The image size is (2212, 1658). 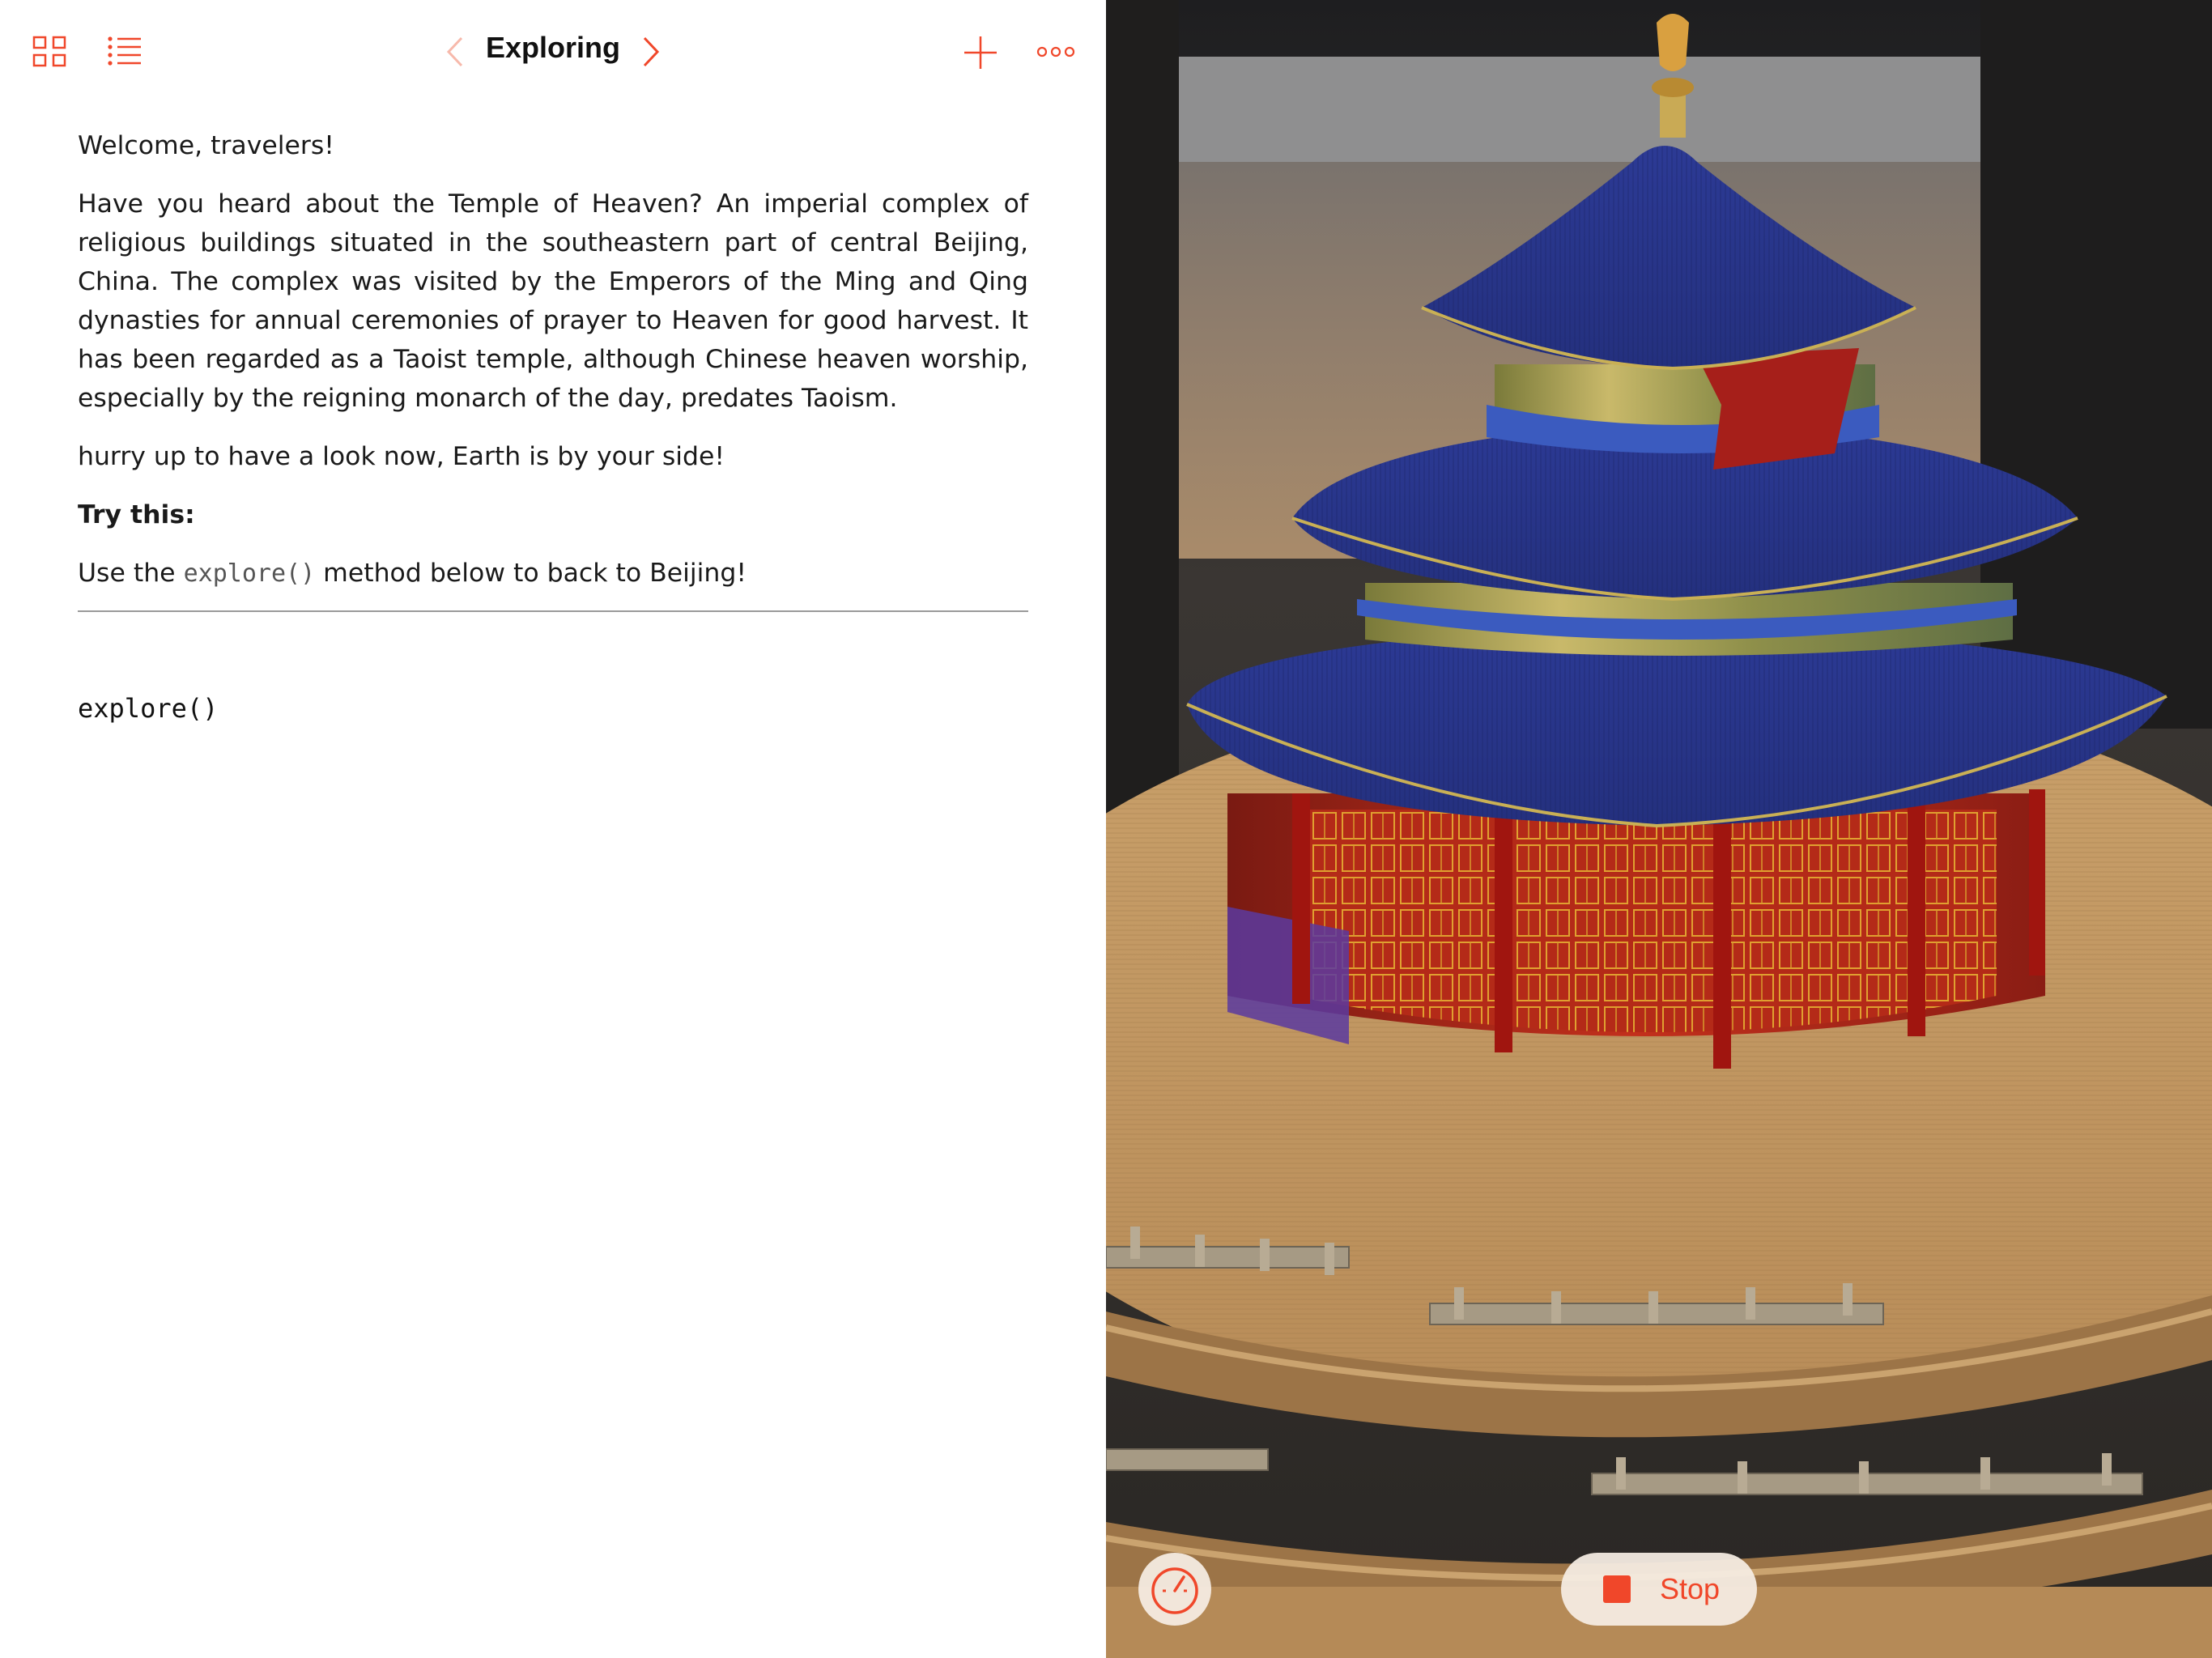 I want to click on plus-icon, so click(x=981, y=53).